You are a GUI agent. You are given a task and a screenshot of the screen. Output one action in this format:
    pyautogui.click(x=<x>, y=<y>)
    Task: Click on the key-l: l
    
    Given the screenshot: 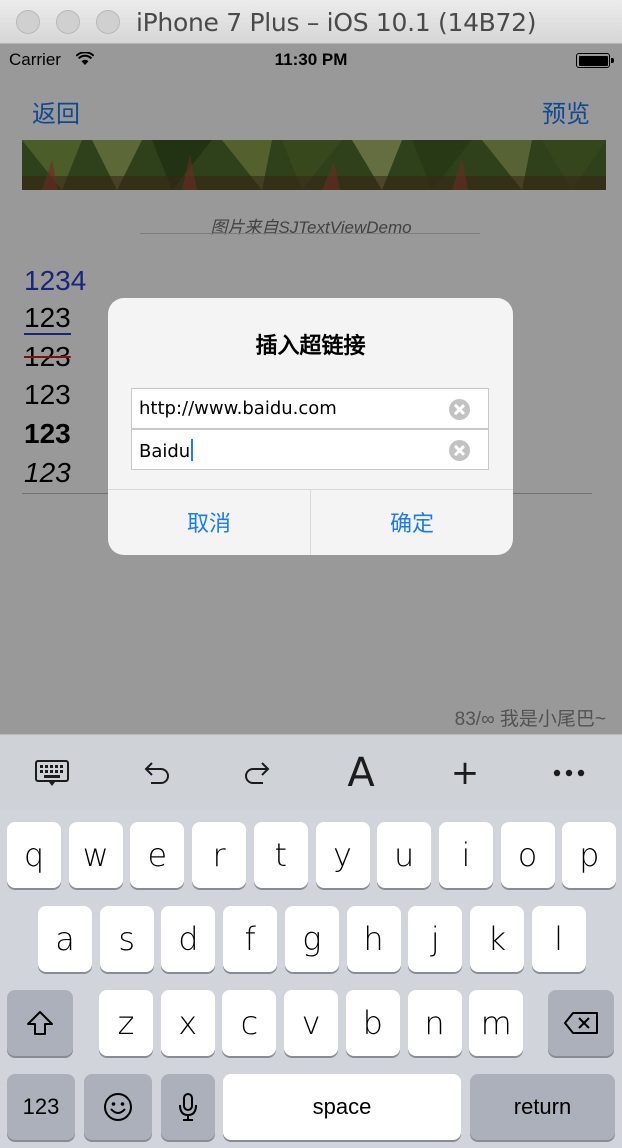 What is the action you would take?
    pyautogui.click(x=558, y=939)
    